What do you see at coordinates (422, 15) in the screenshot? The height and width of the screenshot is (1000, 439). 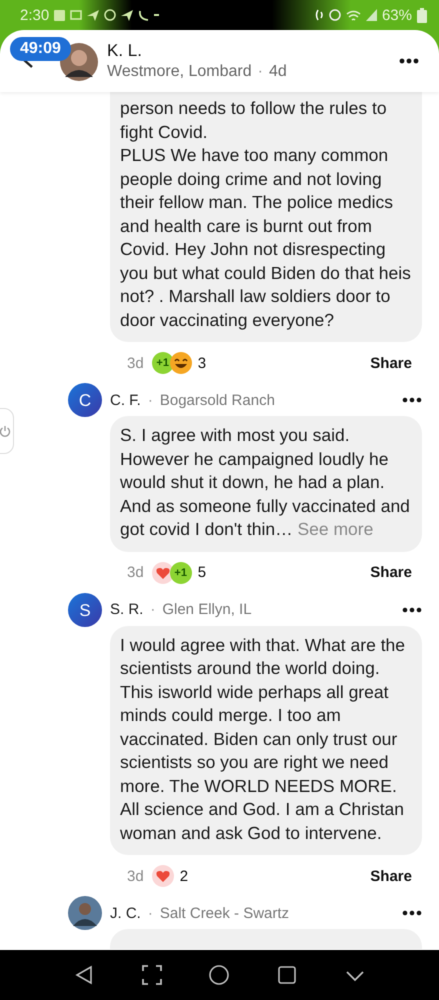 I see `battery-icon` at bounding box center [422, 15].